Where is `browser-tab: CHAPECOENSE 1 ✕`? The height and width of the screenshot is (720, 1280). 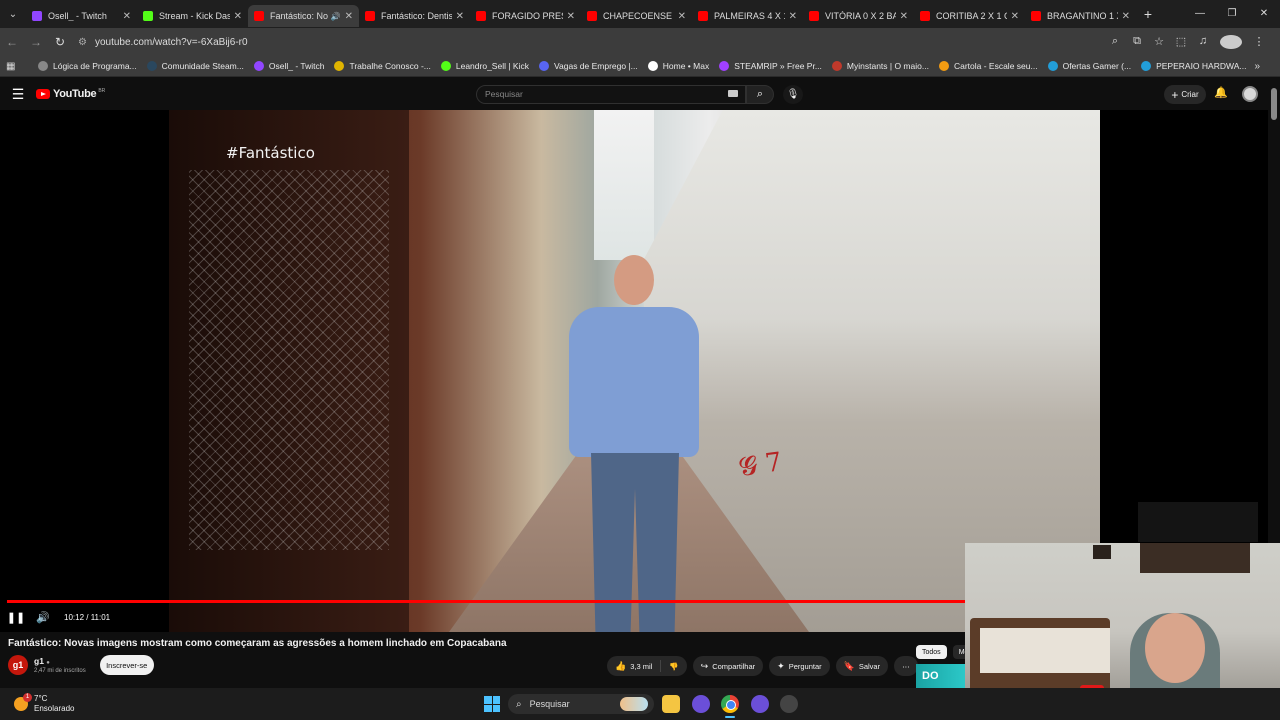 browser-tab: CHAPECOENSE 1 ✕ is located at coordinates (636, 16).